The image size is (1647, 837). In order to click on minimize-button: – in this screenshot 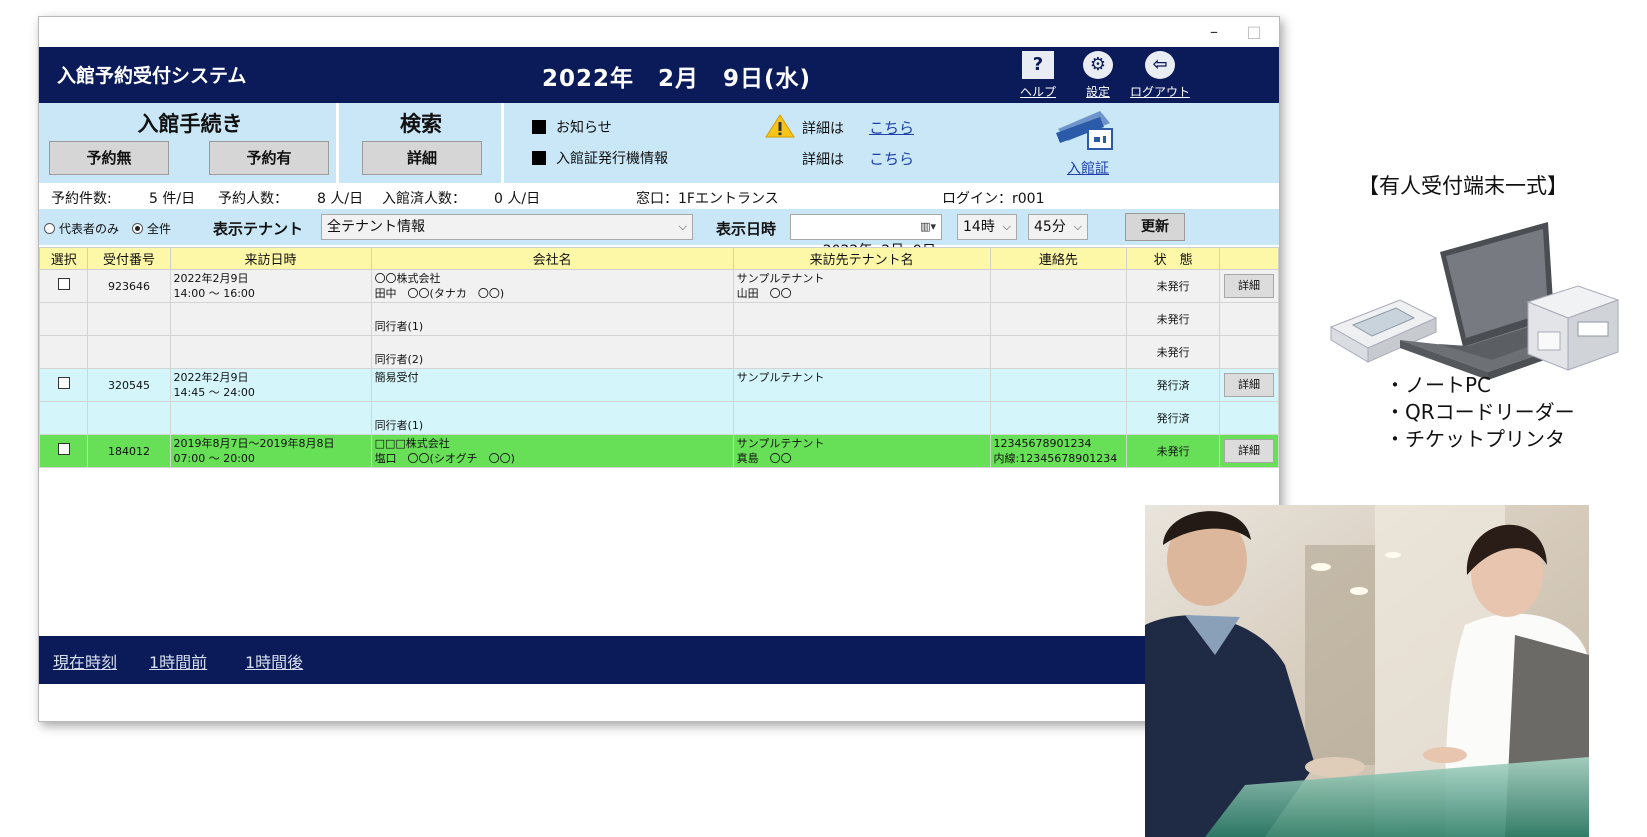, I will do `click(1214, 32)`.